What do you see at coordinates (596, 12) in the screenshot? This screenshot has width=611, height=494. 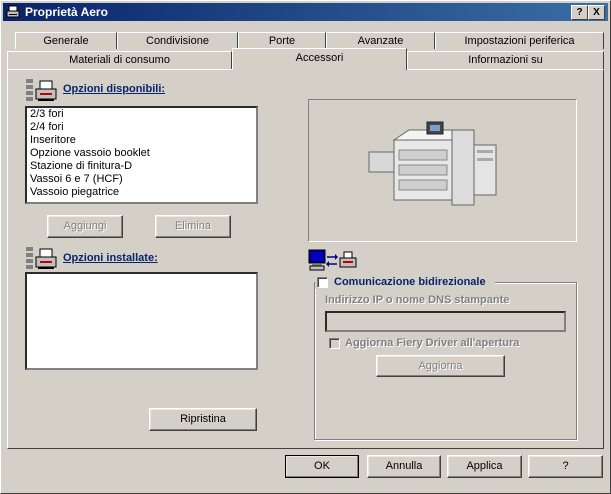 I see `close-button: X` at bounding box center [596, 12].